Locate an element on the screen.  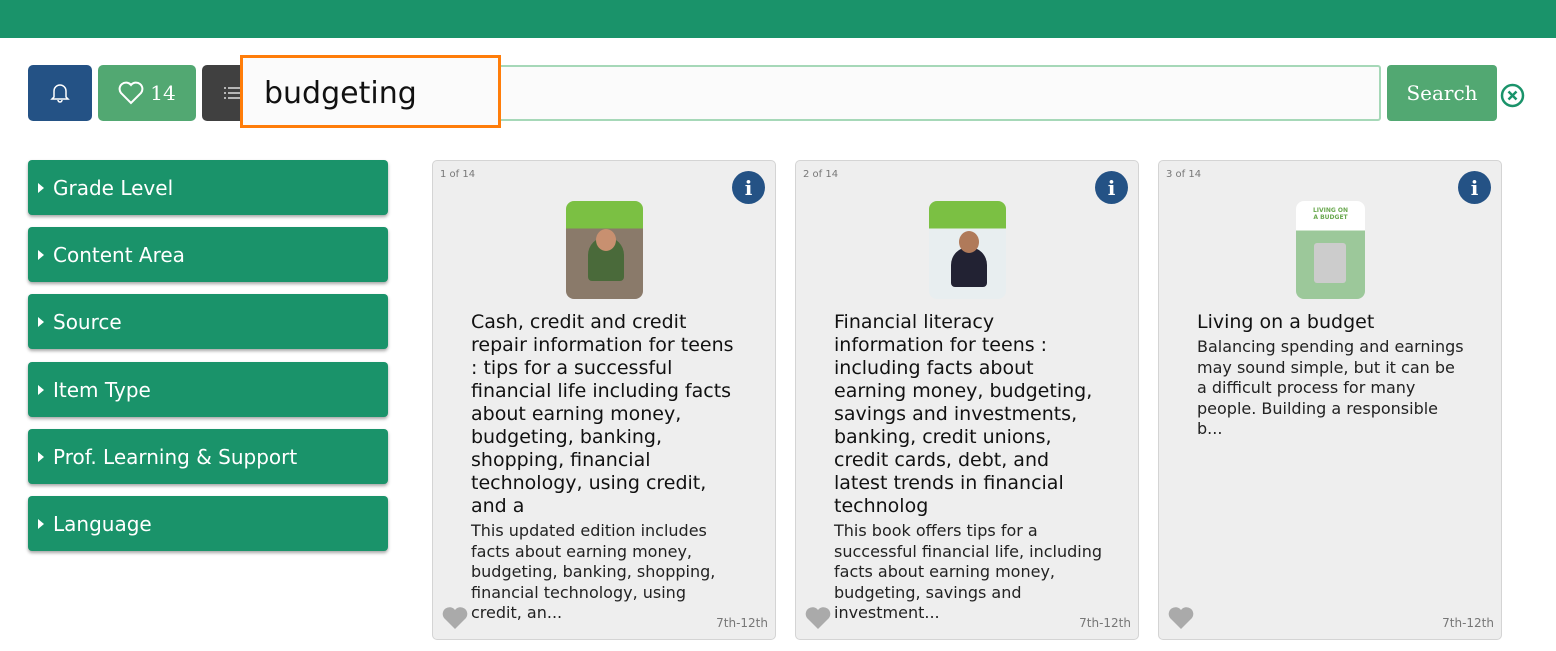
facet-grade-level: Grade Level is located at coordinates (208, 187).